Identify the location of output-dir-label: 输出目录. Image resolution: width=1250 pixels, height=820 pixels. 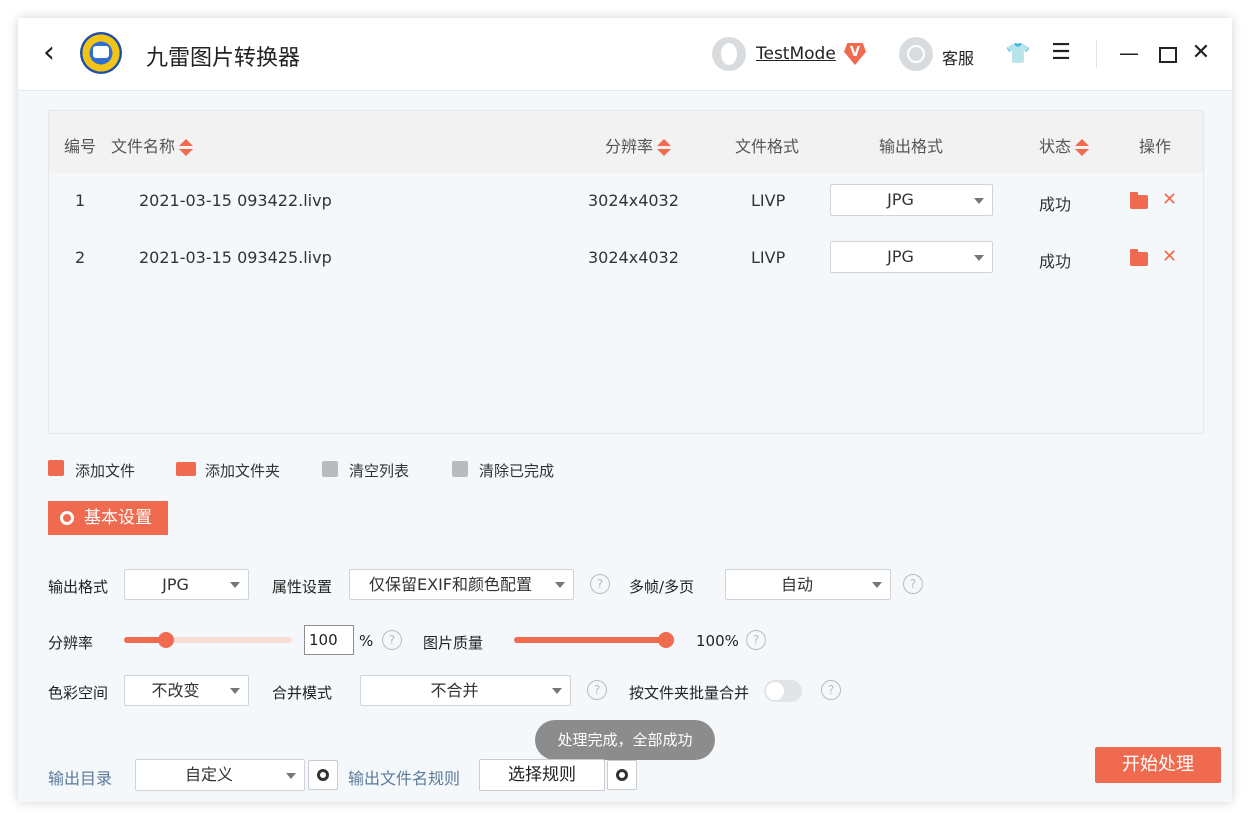
(80, 778).